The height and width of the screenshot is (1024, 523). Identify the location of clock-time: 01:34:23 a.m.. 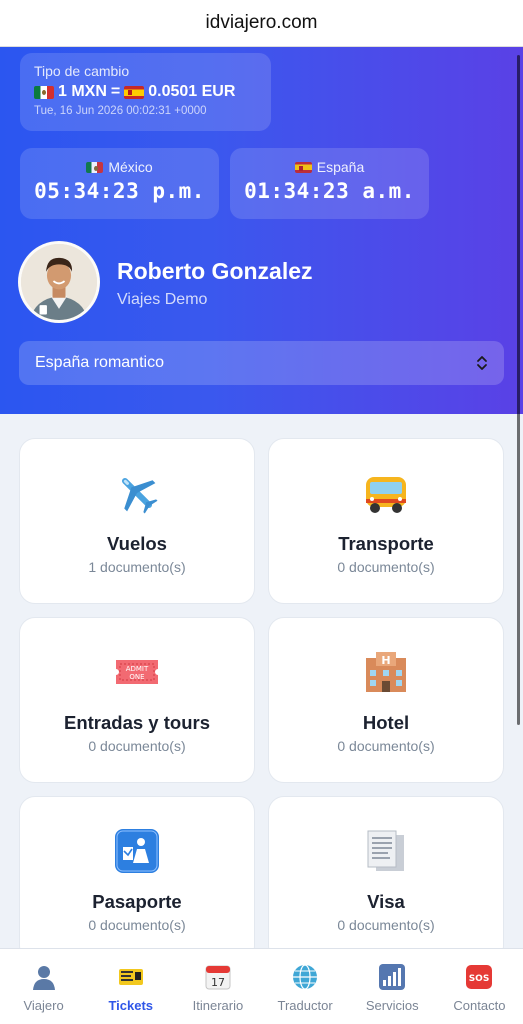
(329, 191).